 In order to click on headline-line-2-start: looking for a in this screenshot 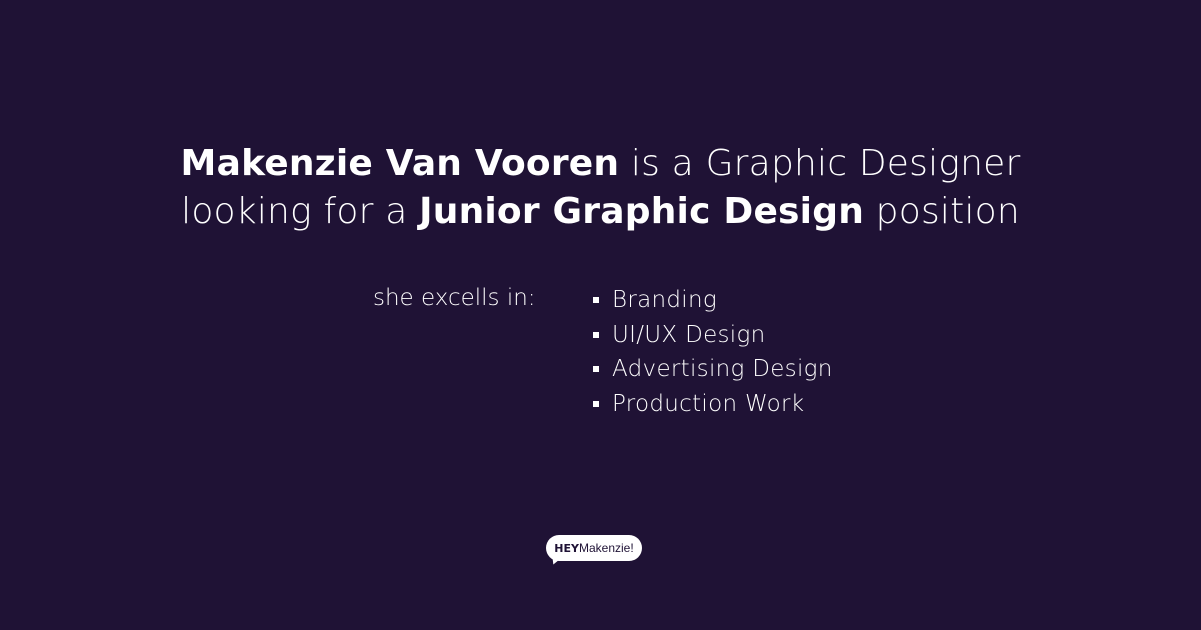, I will do `click(300, 211)`.